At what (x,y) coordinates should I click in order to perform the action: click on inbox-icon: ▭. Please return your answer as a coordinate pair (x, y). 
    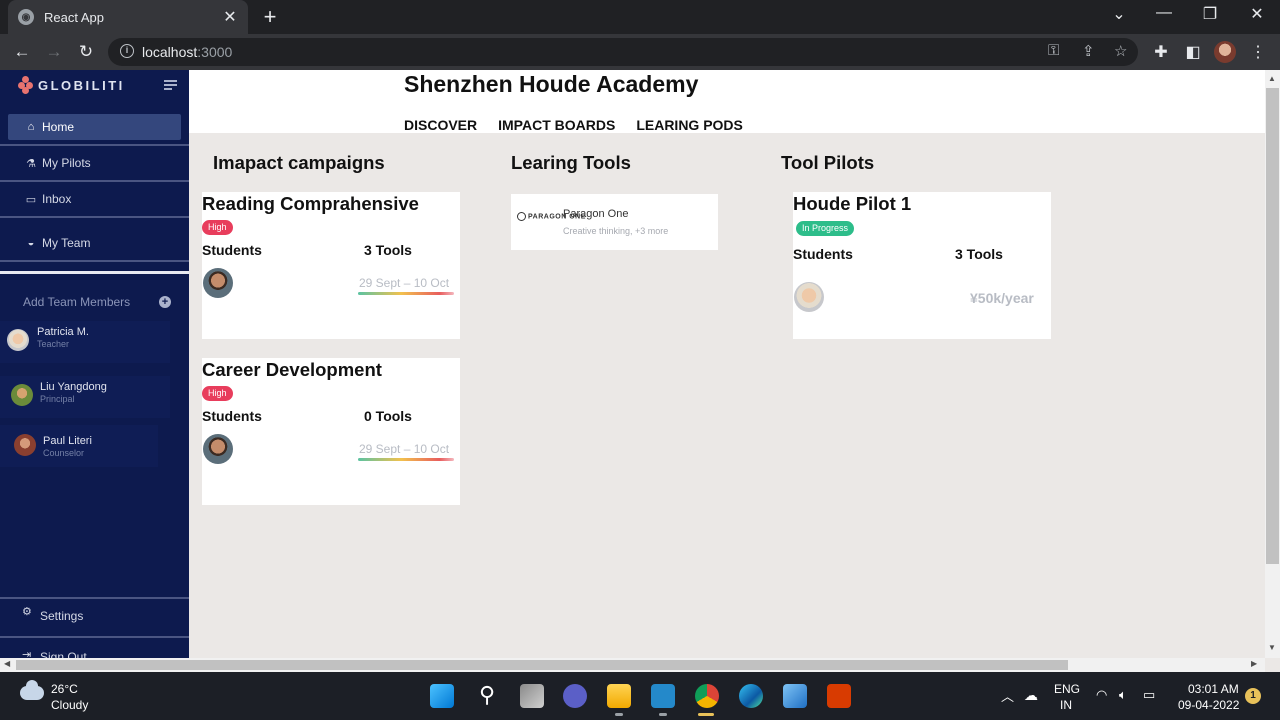
    Looking at the image, I should click on (31, 199).